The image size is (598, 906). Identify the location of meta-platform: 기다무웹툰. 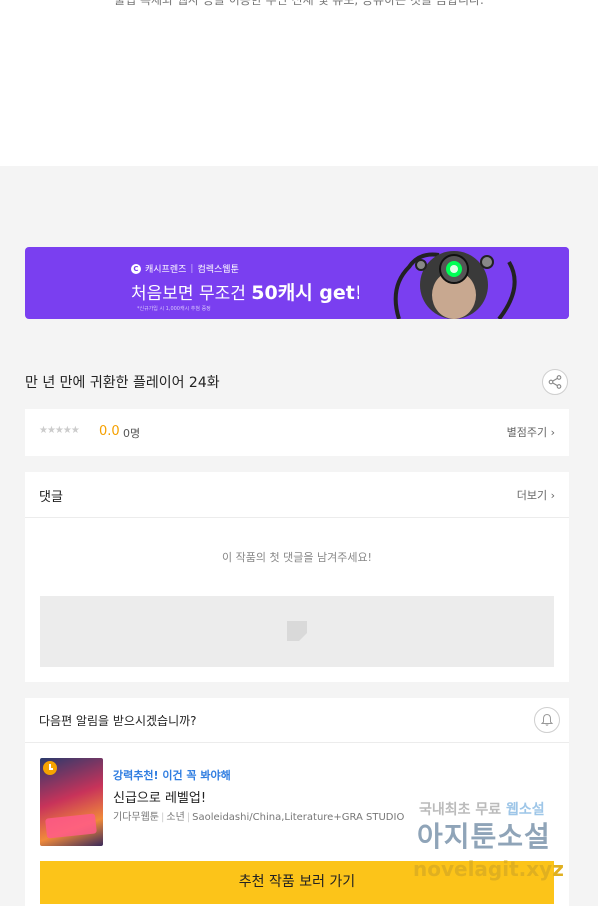
(136, 817).